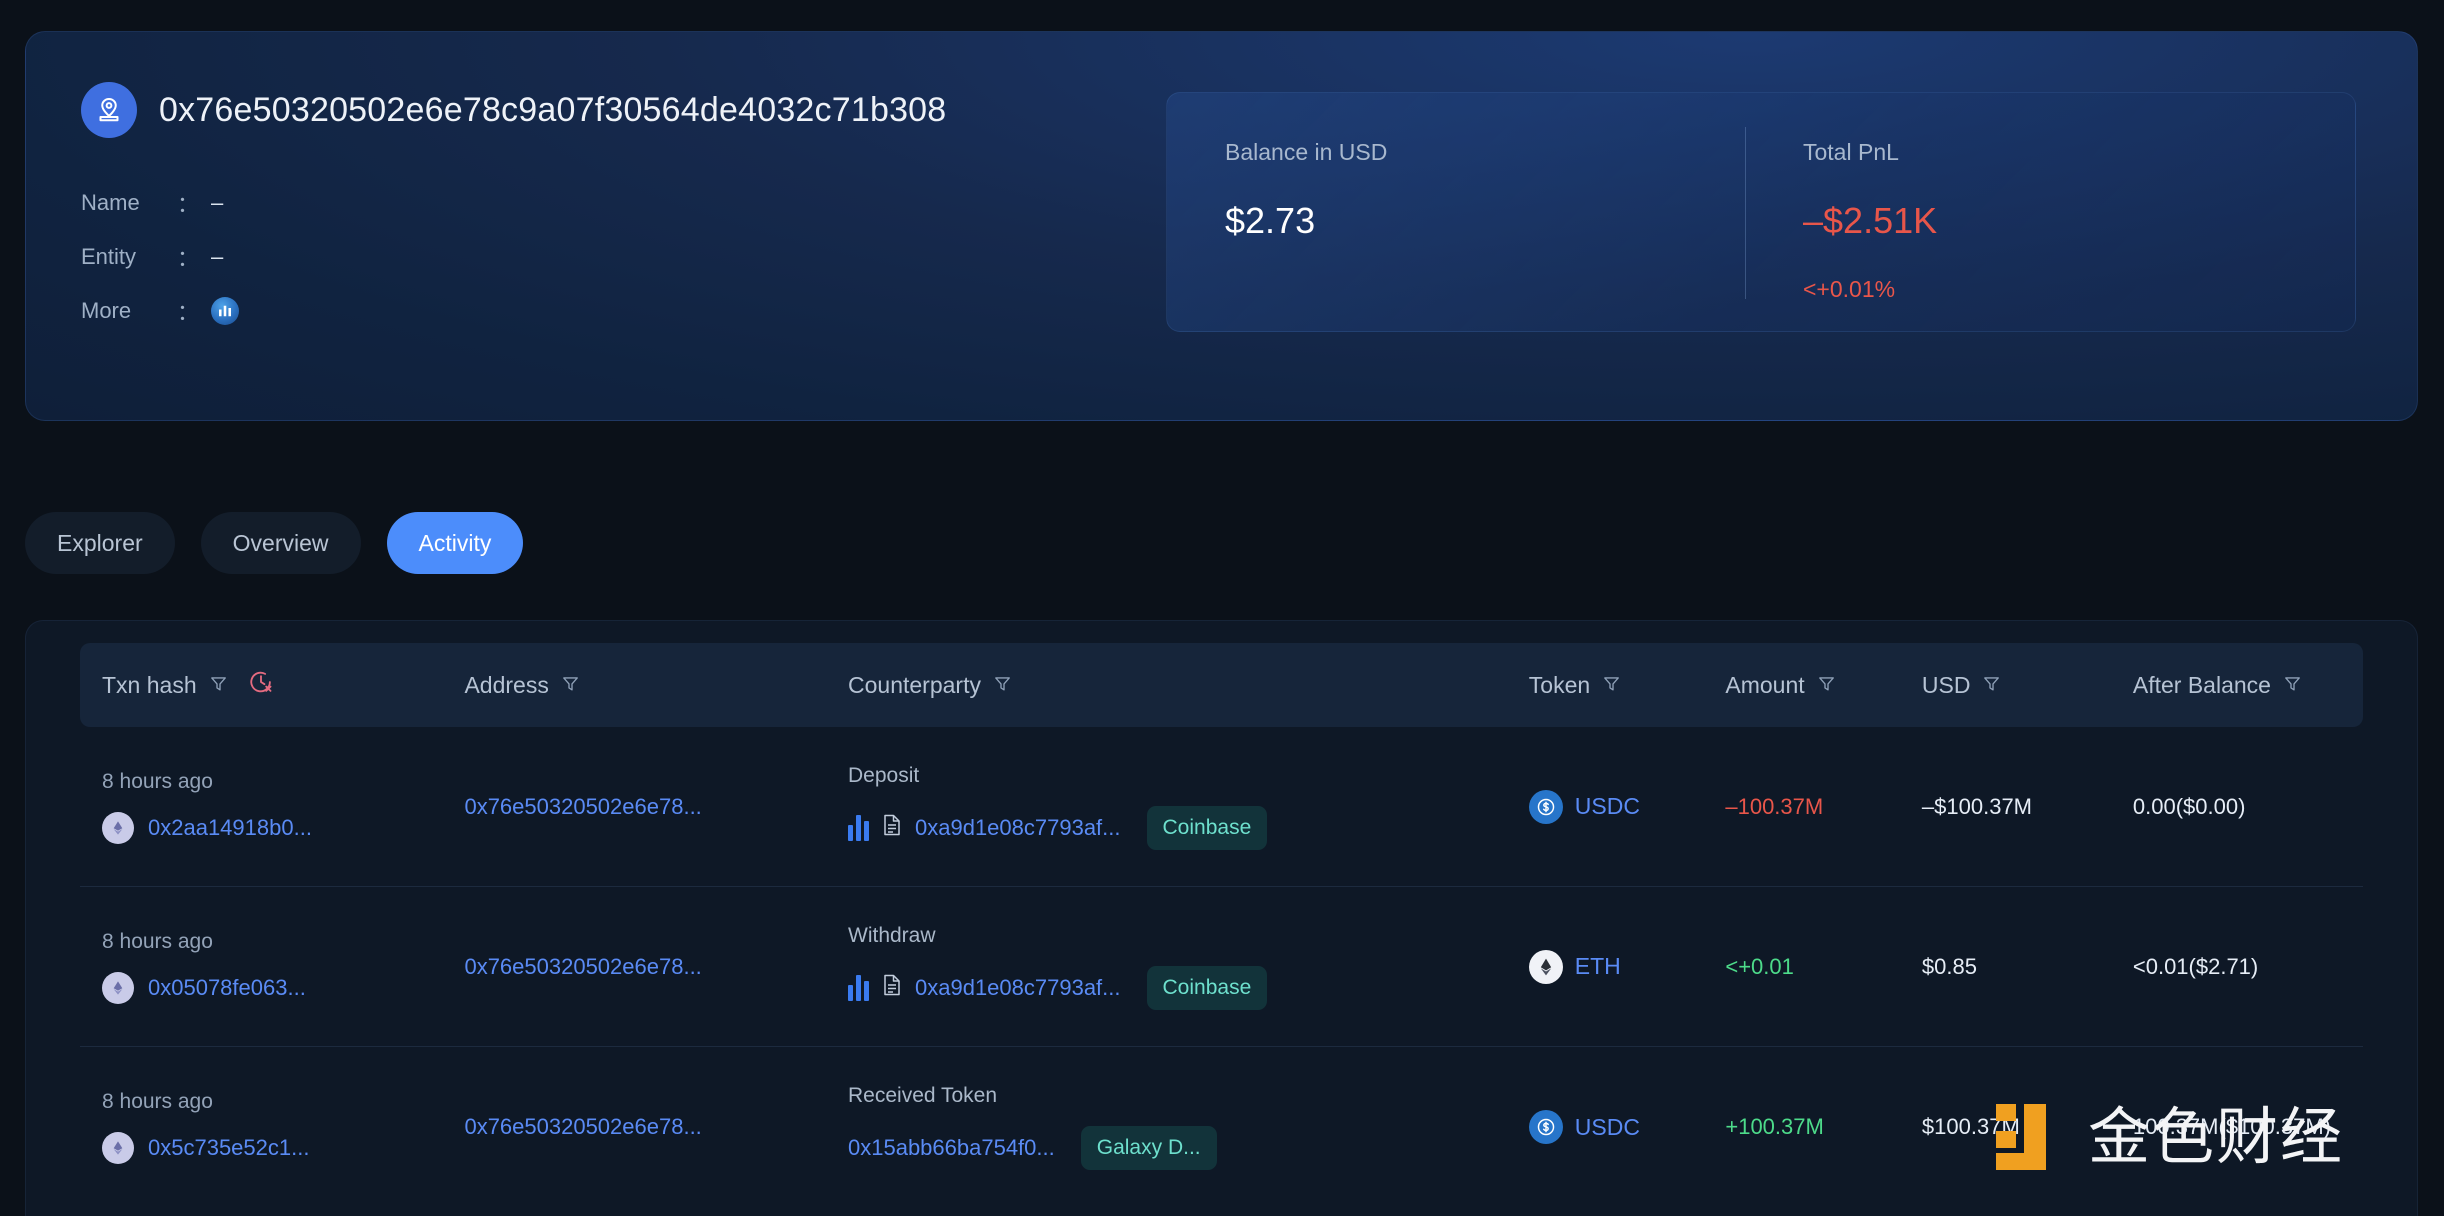  I want to click on column-label: Amount, so click(1765, 684).